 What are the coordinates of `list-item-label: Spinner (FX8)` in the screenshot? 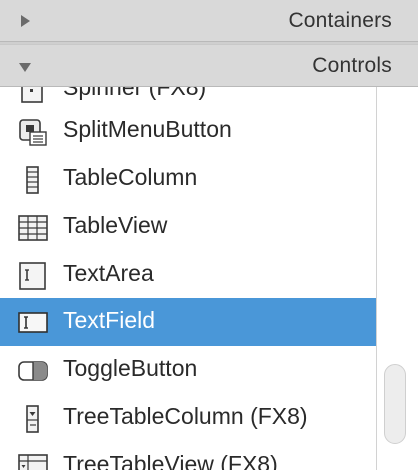 It's located at (135, 93).